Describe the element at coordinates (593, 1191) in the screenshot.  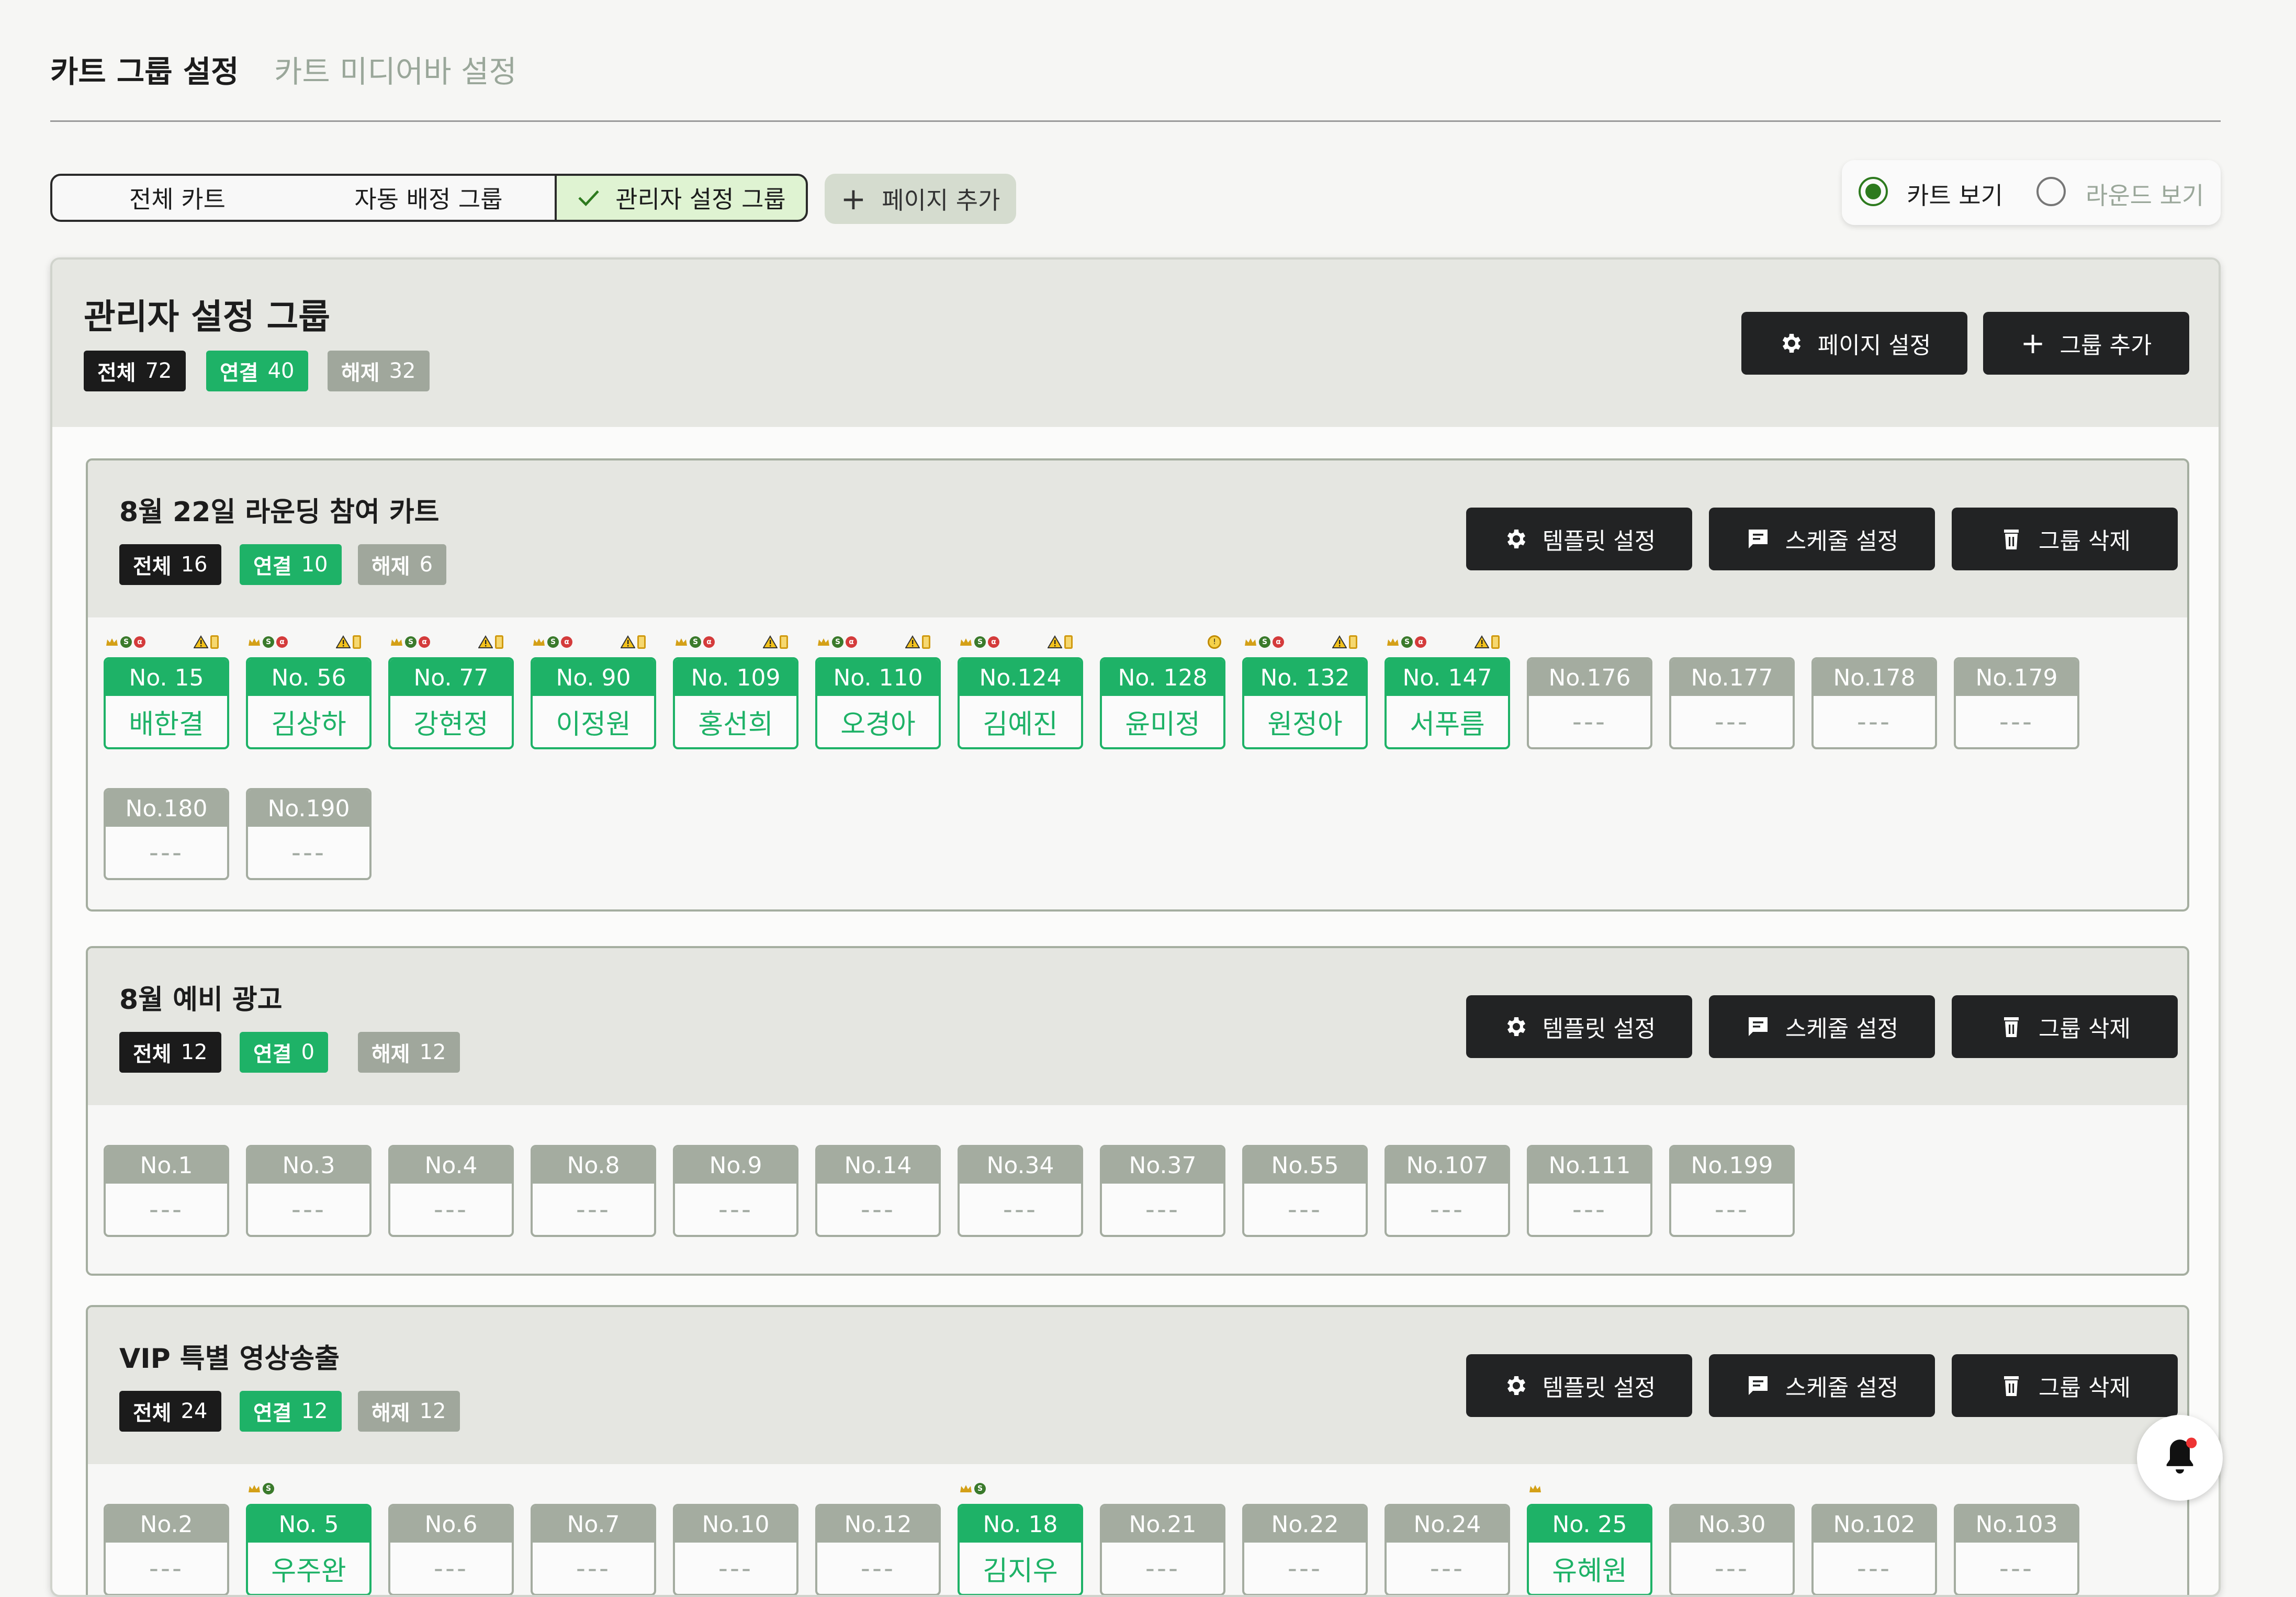
I see `cart-card: No.8 ---` at that location.